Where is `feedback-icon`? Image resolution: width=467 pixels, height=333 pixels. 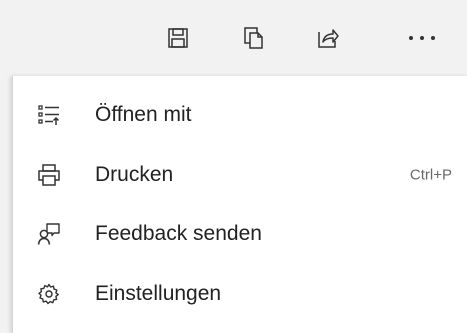
feedback-icon is located at coordinates (49, 234).